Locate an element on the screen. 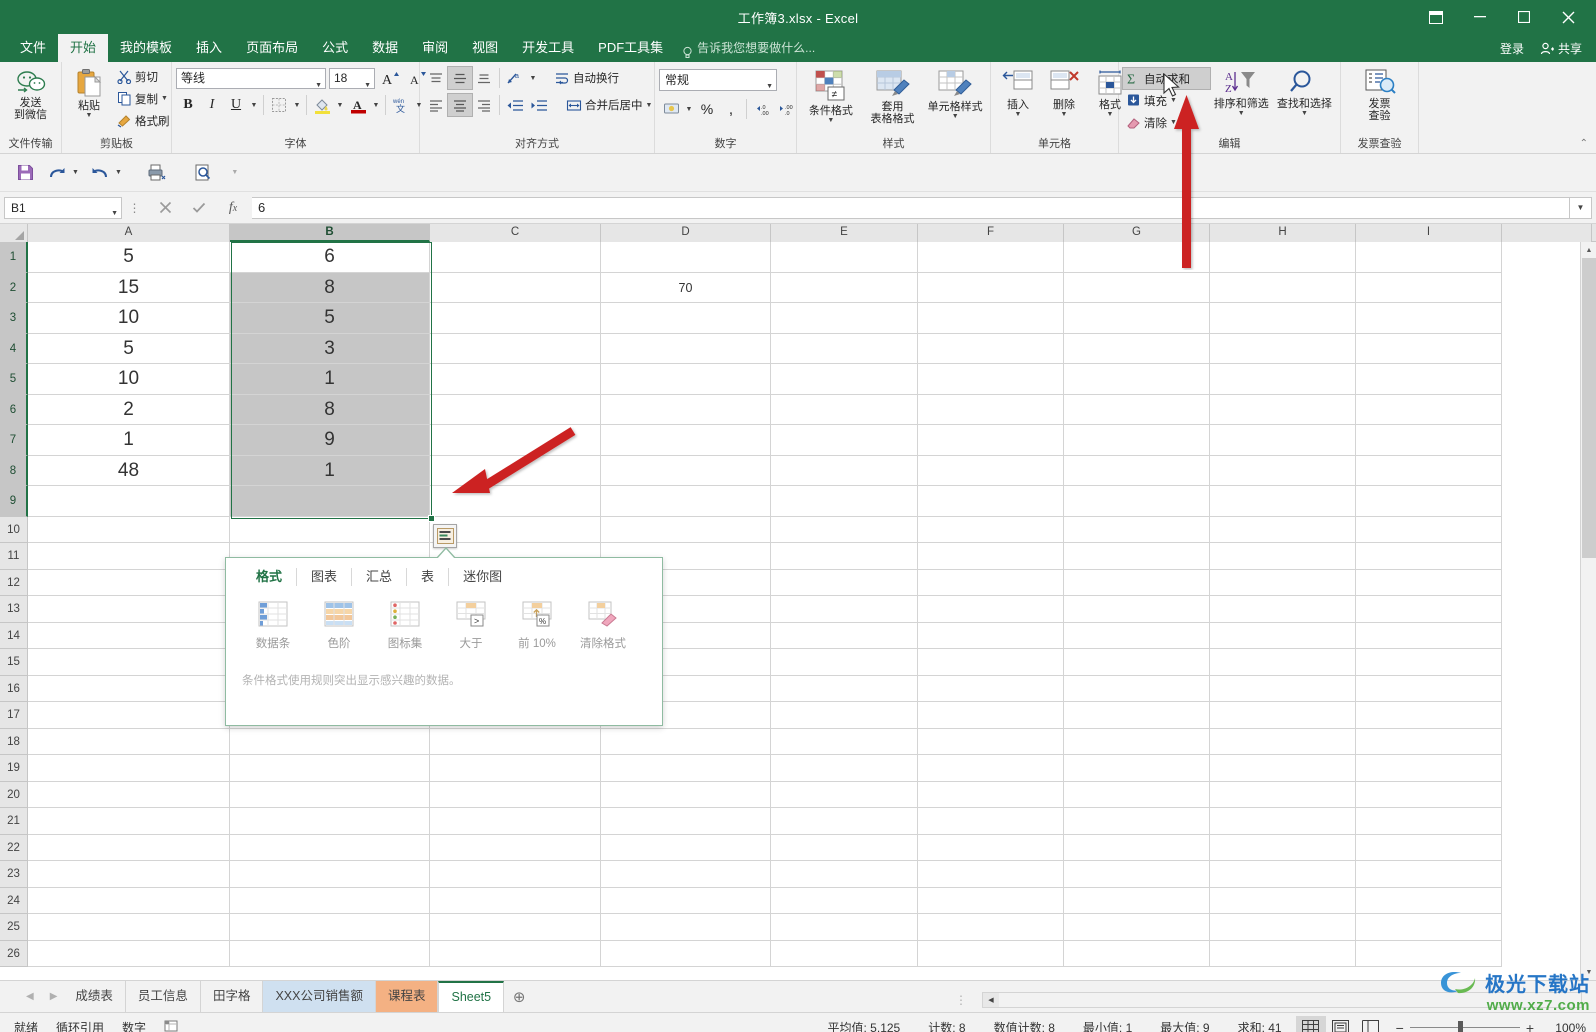 The image size is (1596, 1032). ribbon-tab-formulas: 公式 is located at coordinates (335, 48).